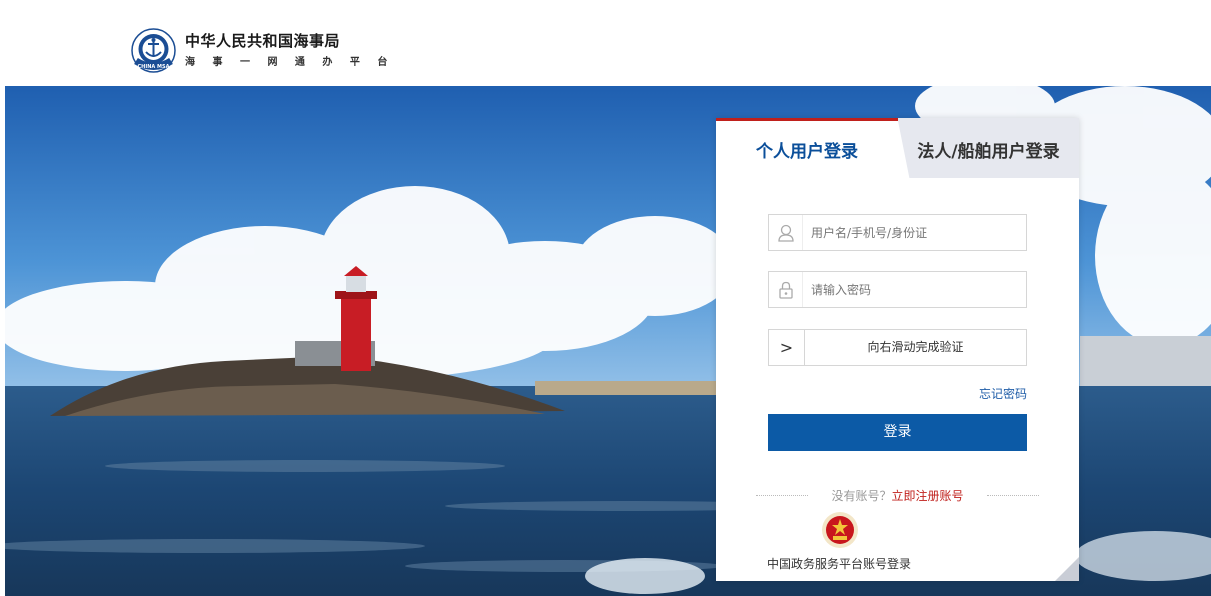 The height and width of the screenshot is (596, 1211). What do you see at coordinates (1013, 495) in the screenshot?
I see `divider-right` at bounding box center [1013, 495].